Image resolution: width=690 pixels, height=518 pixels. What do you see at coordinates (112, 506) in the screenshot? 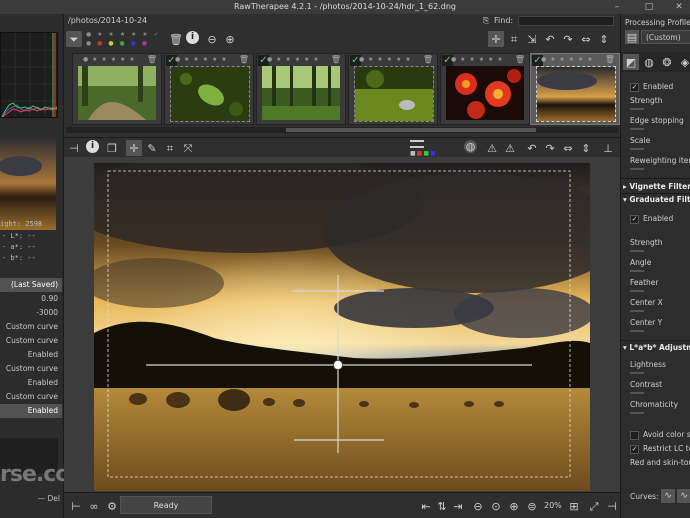
I see `preferences-icon: ⚙` at bounding box center [112, 506].